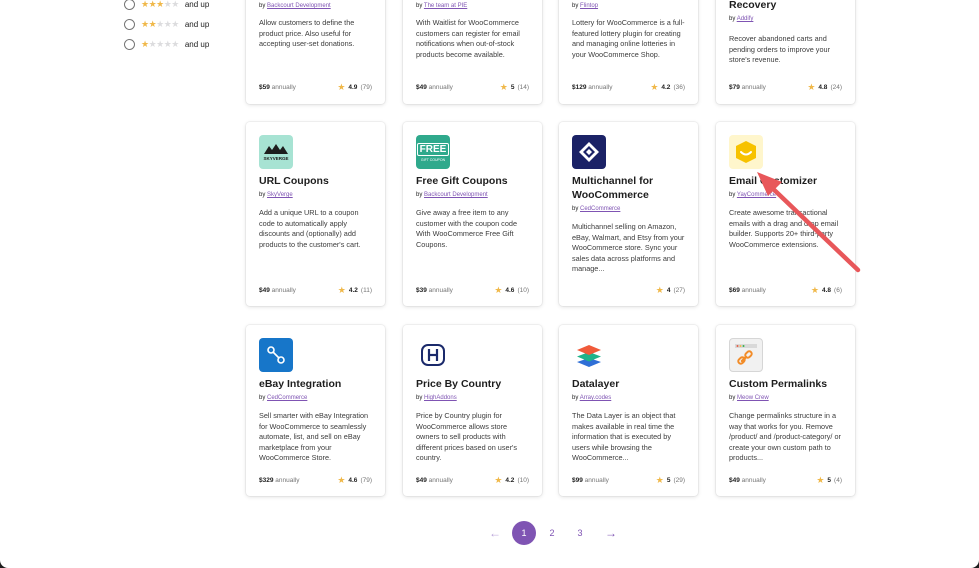 The width and height of the screenshot is (979, 568). What do you see at coordinates (628, 290) in the screenshot?
I see `card-footer: ★ 4 (27)` at bounding box center [628, 290].